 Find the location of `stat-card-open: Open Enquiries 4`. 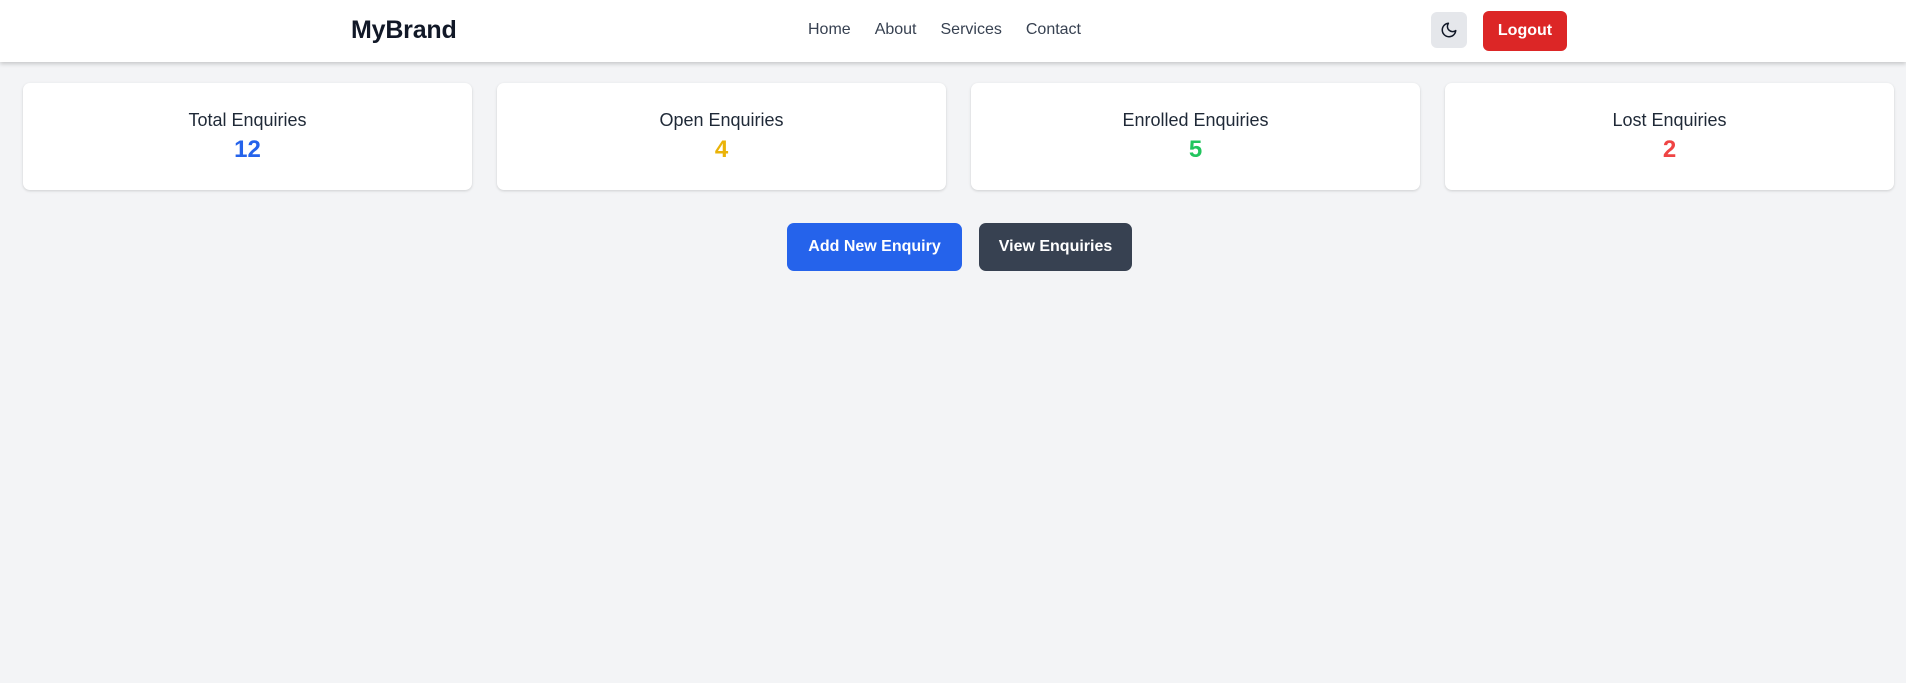

stat-card-open: Open Enquiries 4 is located at coordinates (721, 136).